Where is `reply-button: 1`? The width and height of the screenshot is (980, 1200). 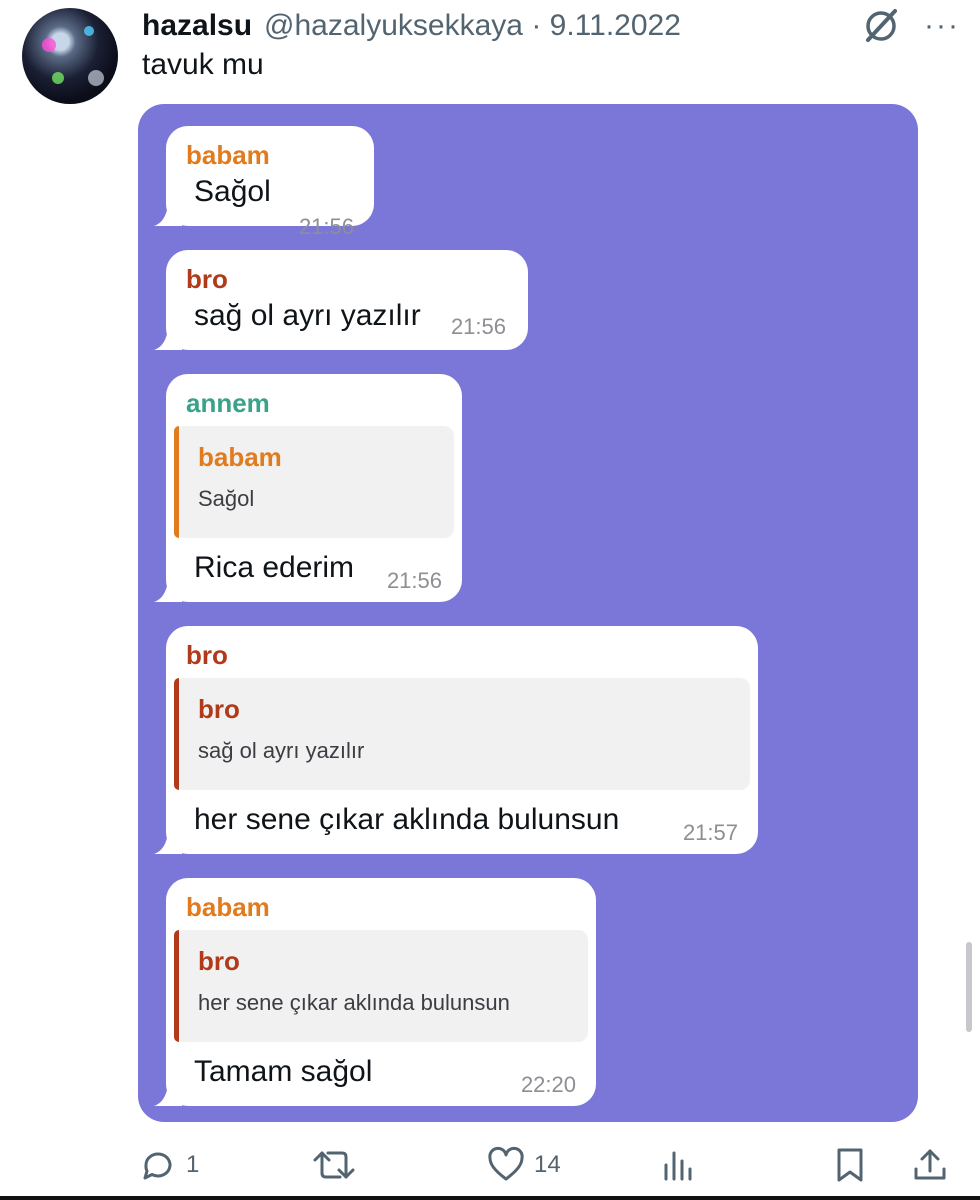 reply-button: 1 is located at coordinates (168, 1165).